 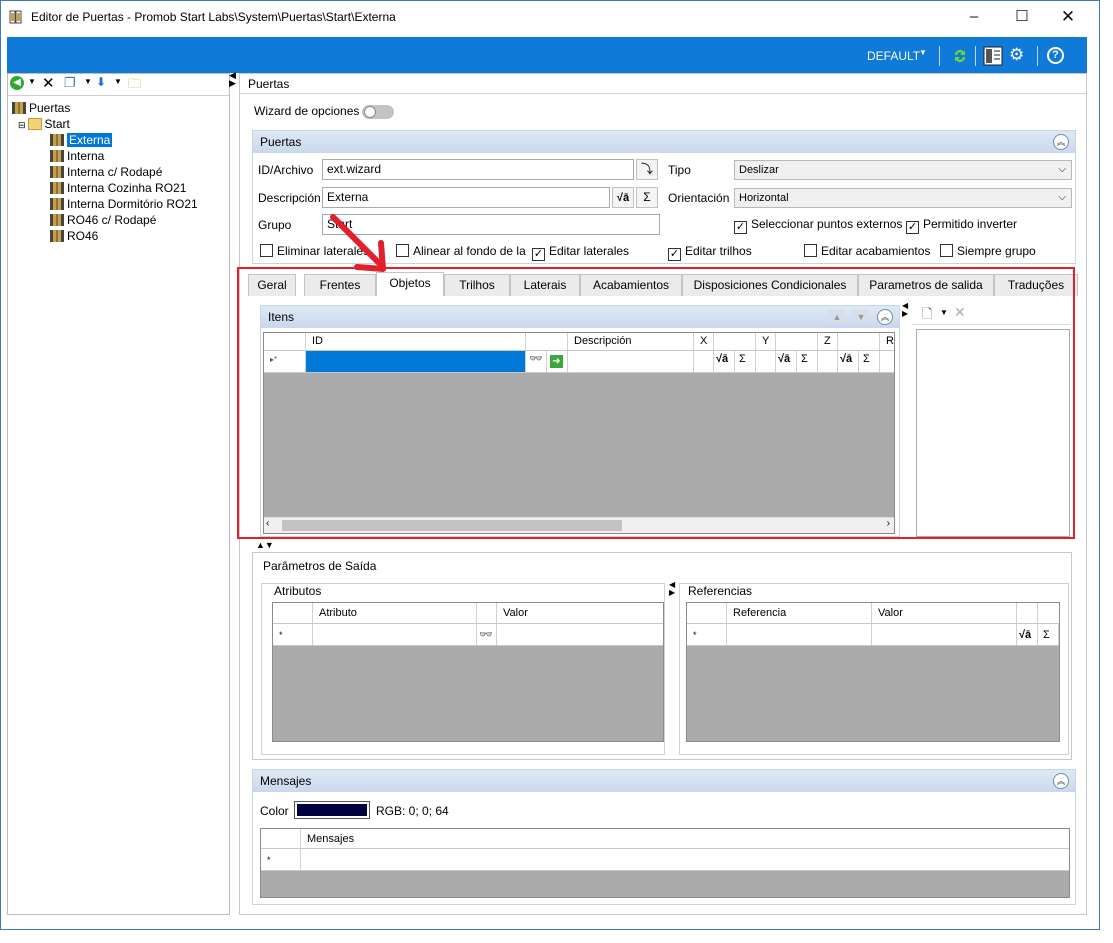 What do you see at coordinates (134, 86) in the screenshot?
I see `folder-refresh-icon: 🗀` at bounding box center [134, 86].